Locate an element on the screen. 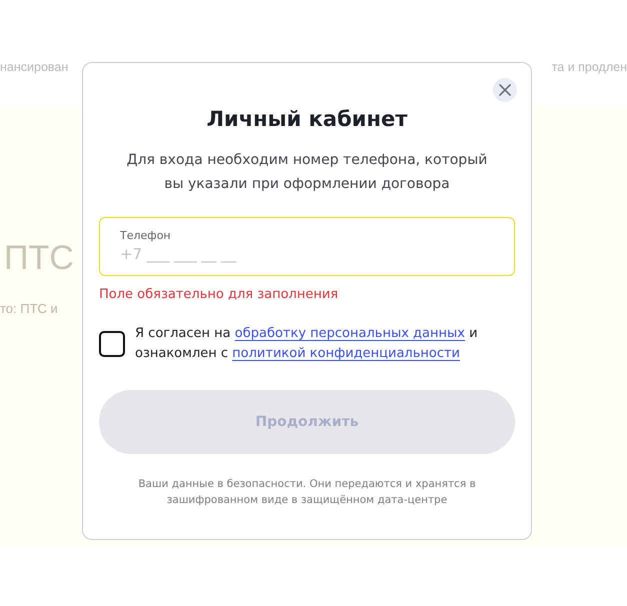 This screenshot has height=606, width=627. phone-input: +7 ___ ___ __ __ is located at coordinates (220, 254).